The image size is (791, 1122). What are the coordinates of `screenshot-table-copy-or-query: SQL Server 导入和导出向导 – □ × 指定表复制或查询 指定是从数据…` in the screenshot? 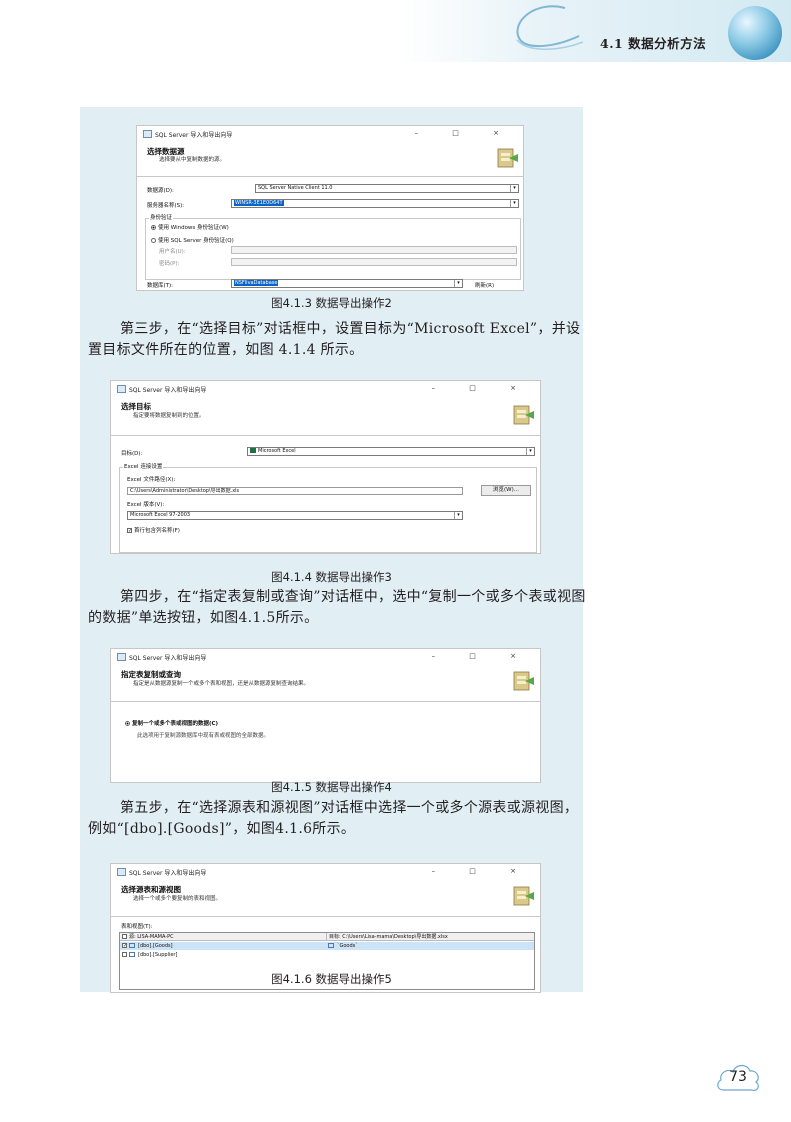 It's located at (325, 715).